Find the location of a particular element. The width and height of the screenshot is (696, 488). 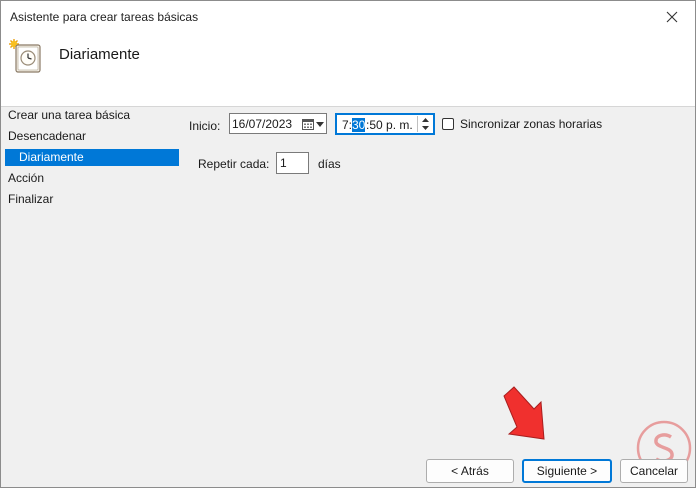

back-button: < Atrás is located at coordinates (470, 471).